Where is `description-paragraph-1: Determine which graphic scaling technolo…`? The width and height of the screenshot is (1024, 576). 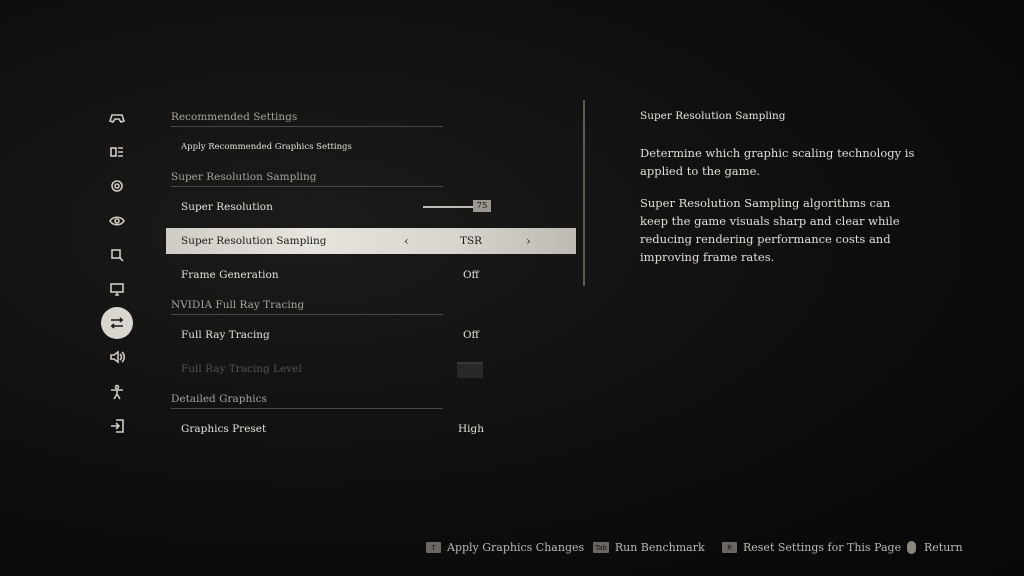 description-paragraph-1: Determine which graphic scaling technolo… is located at coordinates (777, 162).